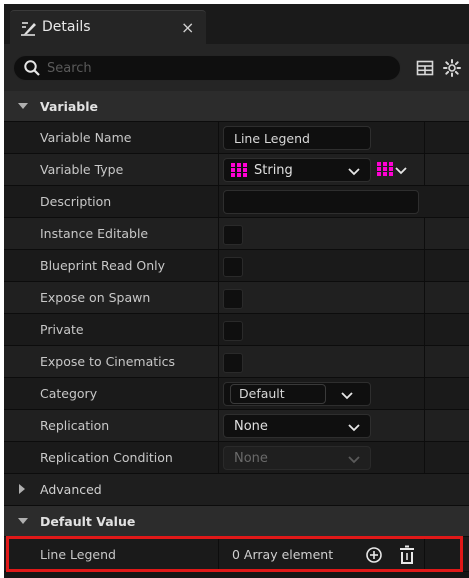  Describe the element at coordinates (425, 68) in the screenshot. I see `table-icon` at that location.